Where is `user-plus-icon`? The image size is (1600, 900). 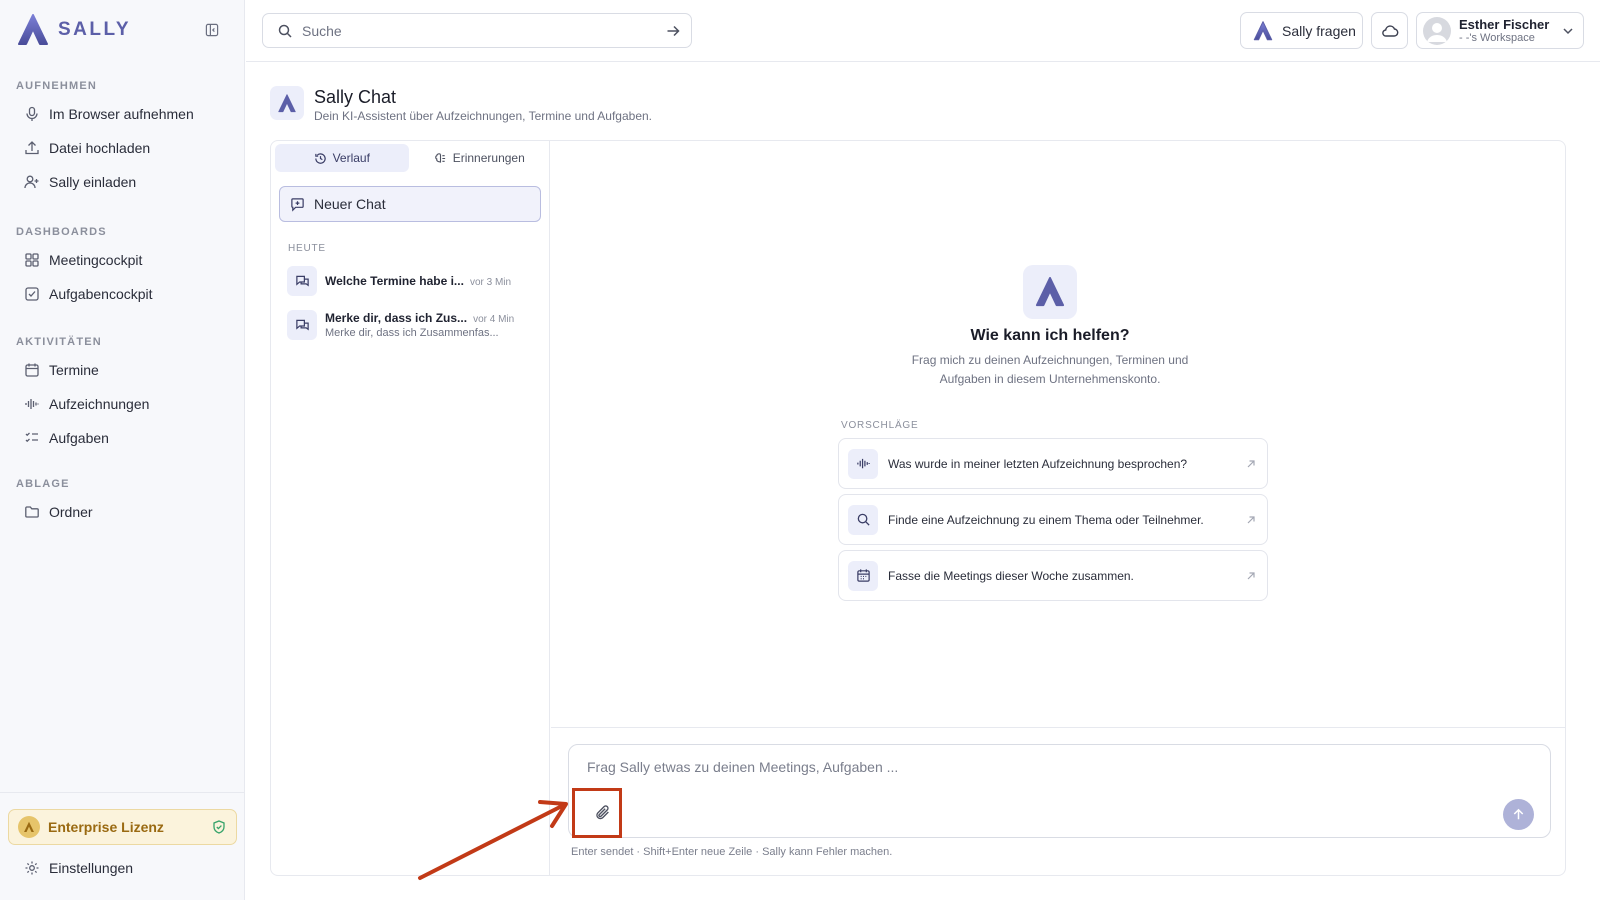
user-plus-icon is located at coordinates (31, 182).